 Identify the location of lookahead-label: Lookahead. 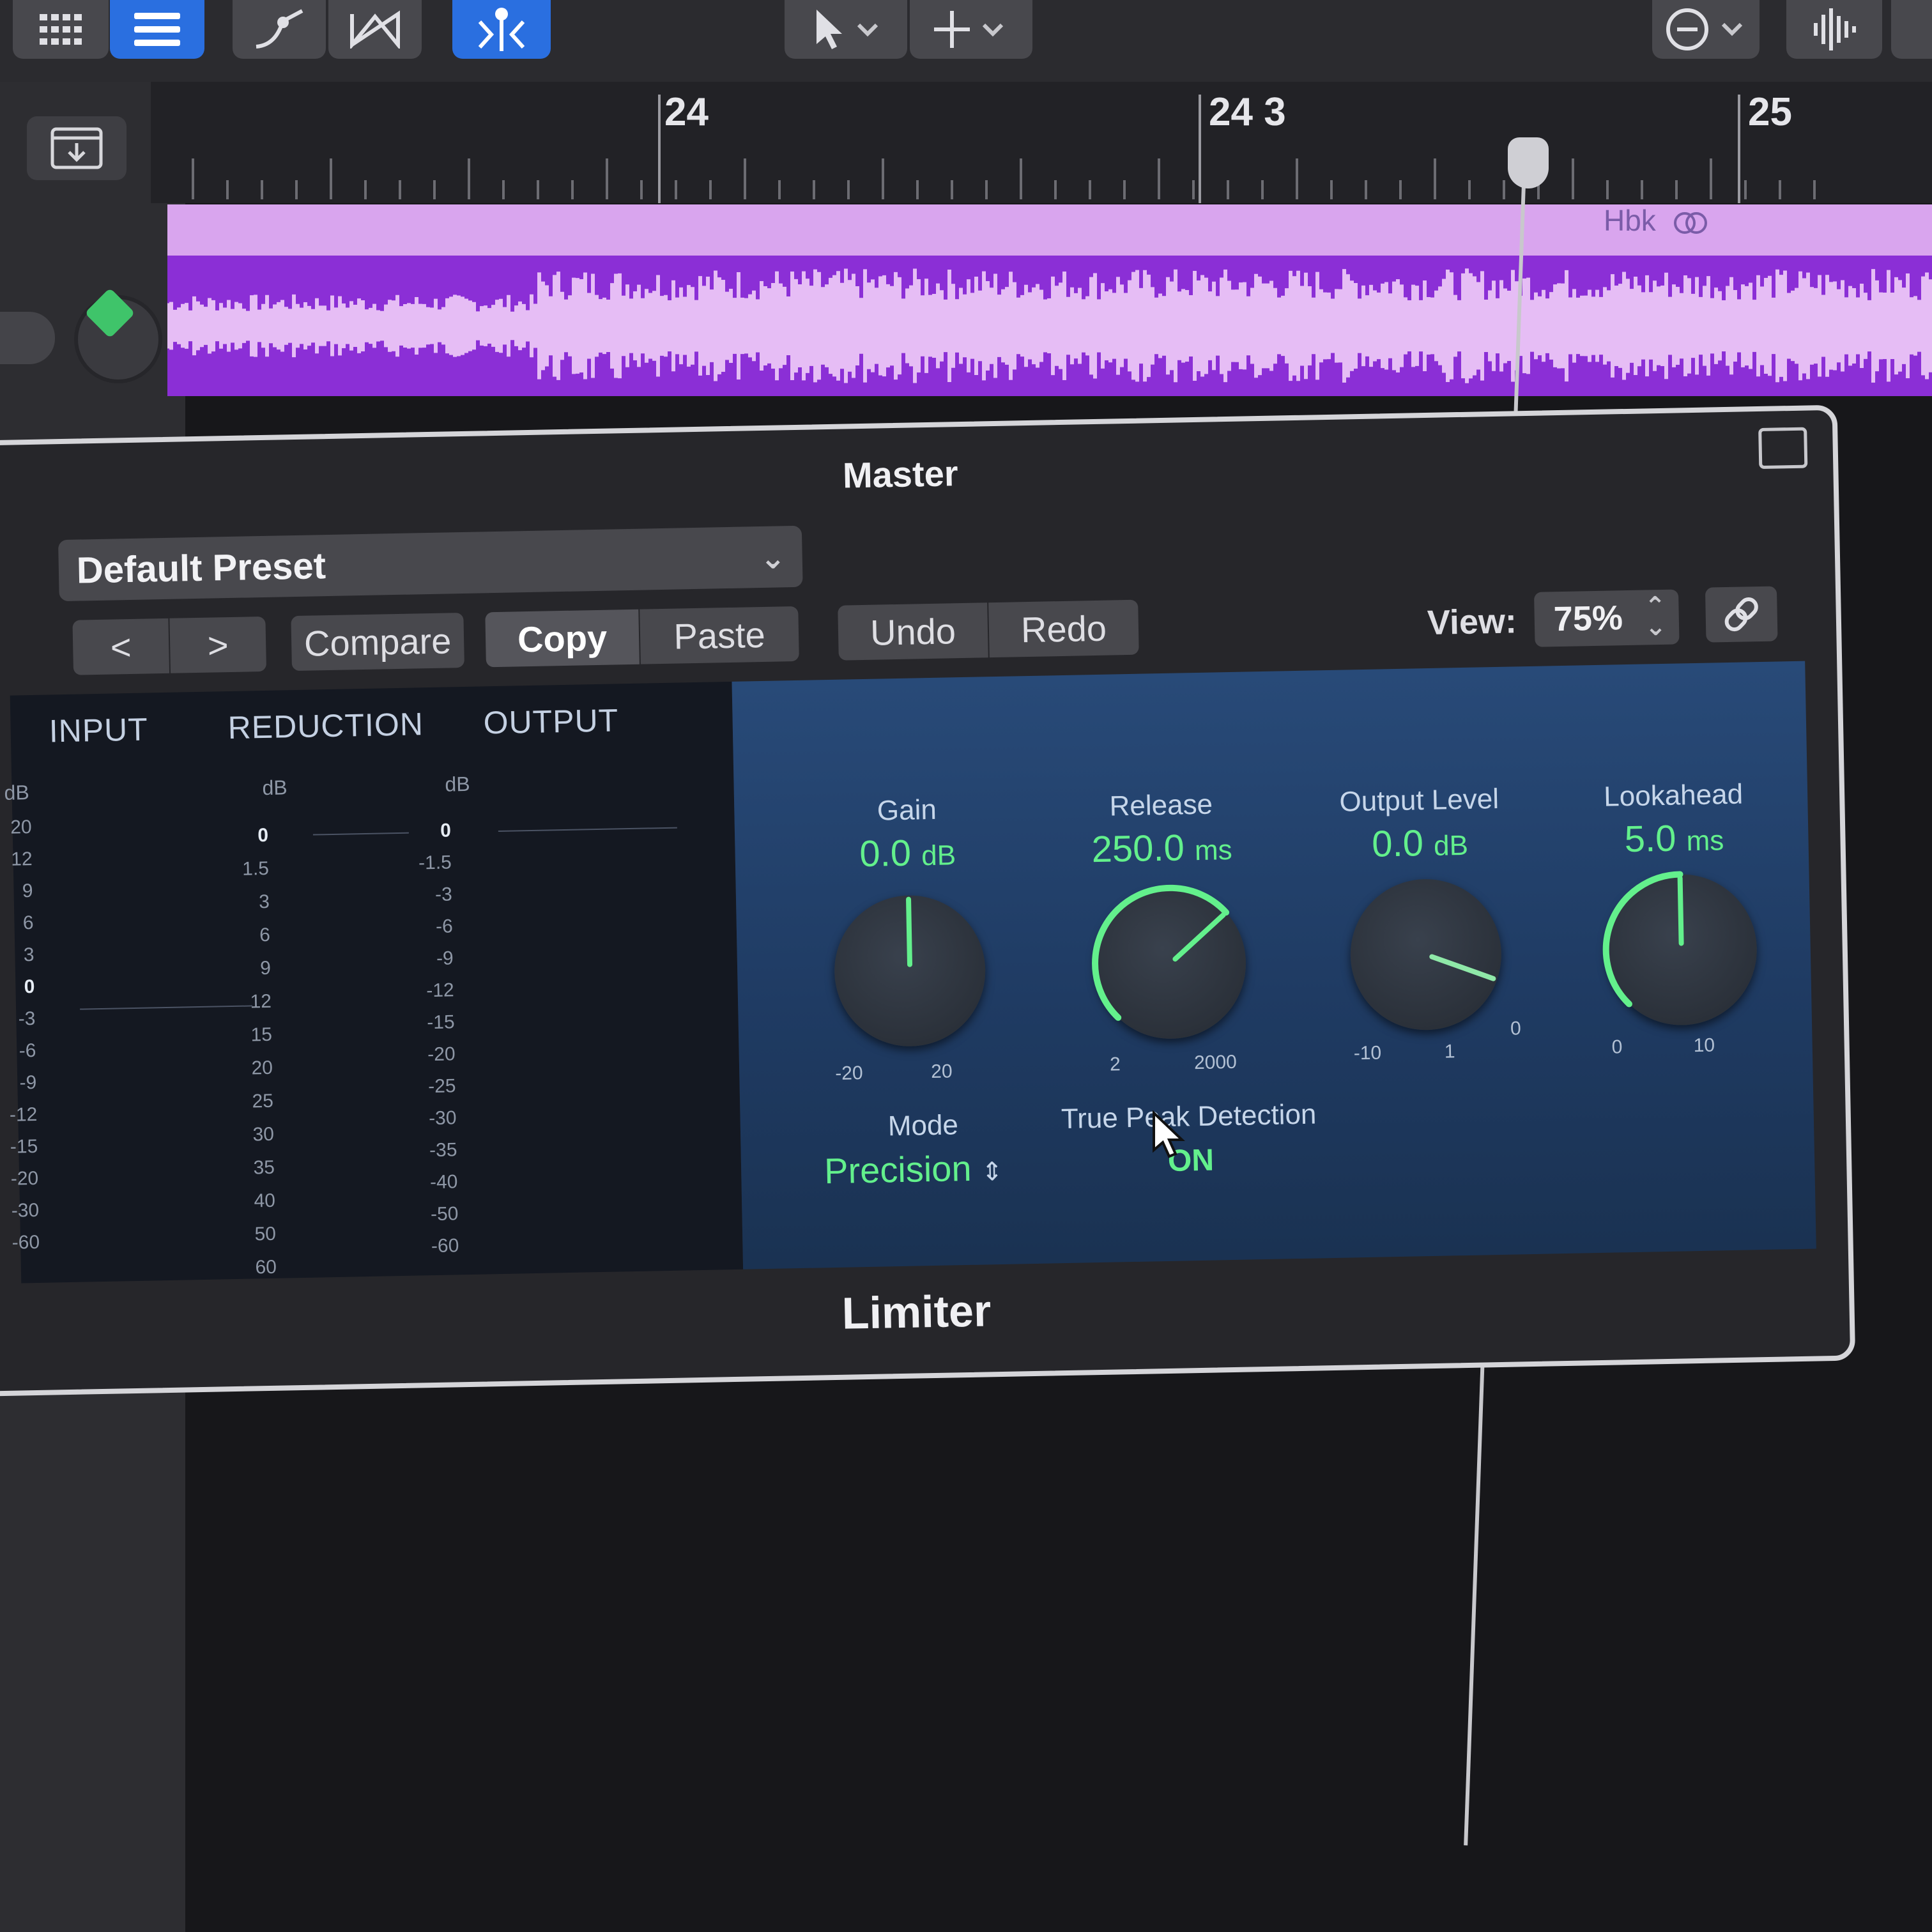
(1673, 795).